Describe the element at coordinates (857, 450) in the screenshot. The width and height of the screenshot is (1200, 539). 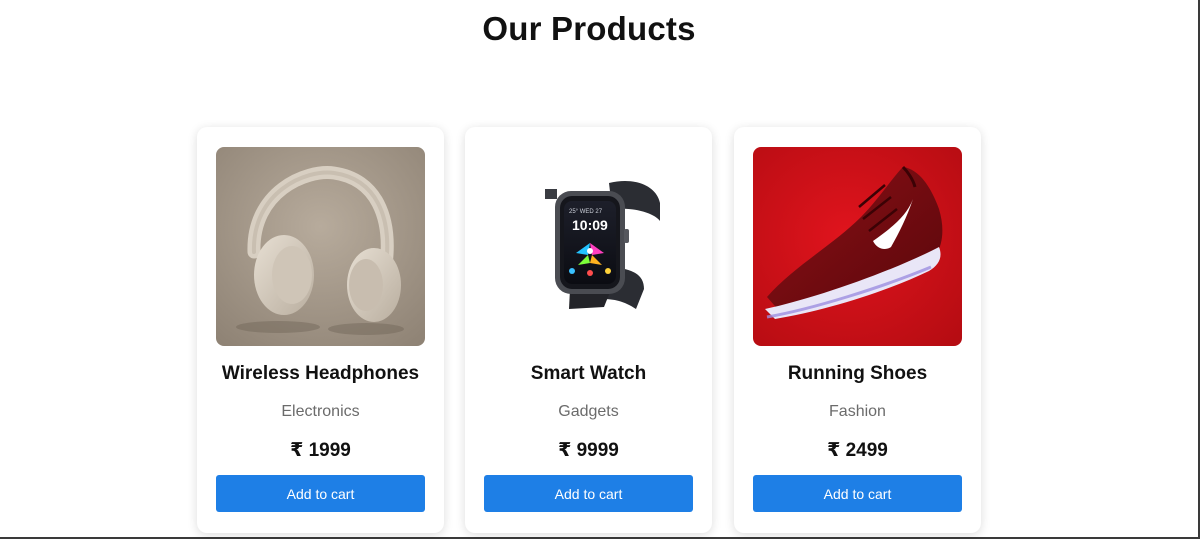
I see `product-price: ₹ 2499` at that location.